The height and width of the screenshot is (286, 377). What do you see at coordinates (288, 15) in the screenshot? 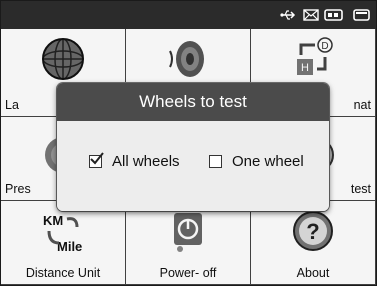
I see `usb-icon` at bounding box center [288, 15].